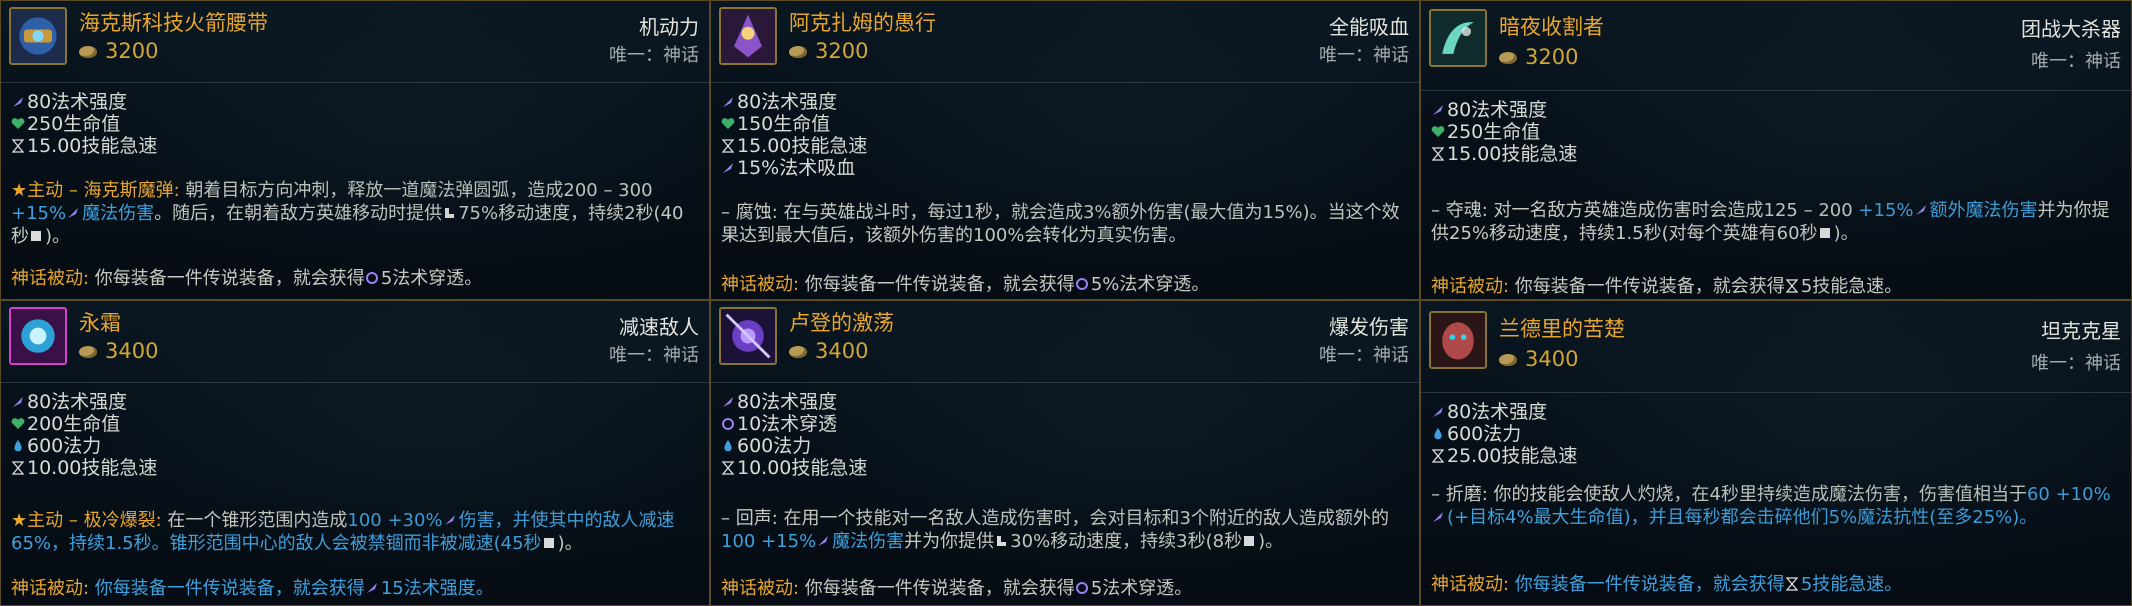  What do you see at coordinates (2071, 29) in the screenshot?
I see `item-tag: 团战大杀器` at bounding box center [2071, 29].